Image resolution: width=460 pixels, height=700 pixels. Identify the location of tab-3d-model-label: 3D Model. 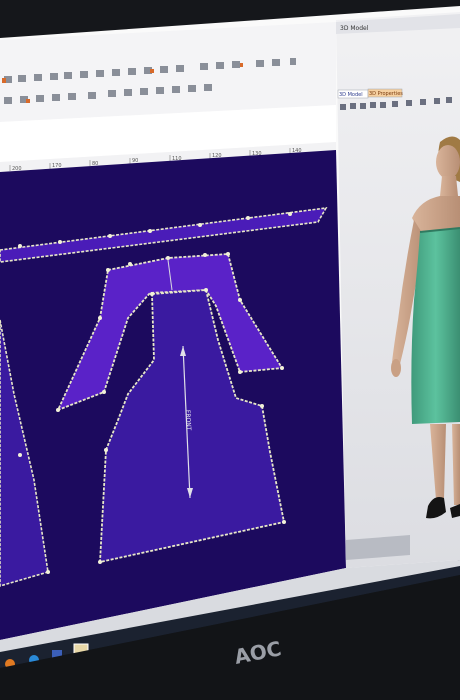
(351, 95).